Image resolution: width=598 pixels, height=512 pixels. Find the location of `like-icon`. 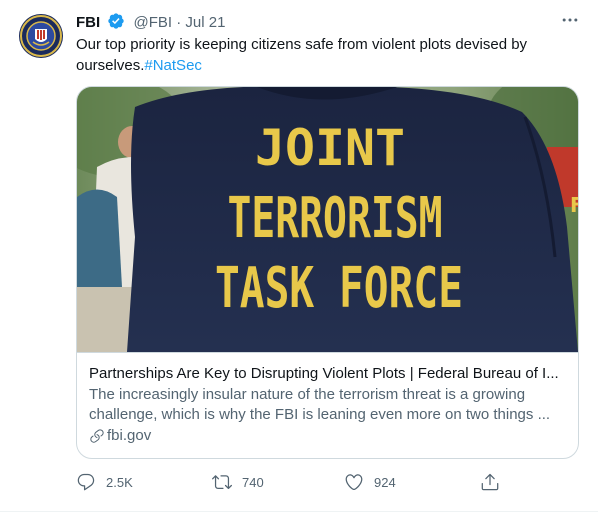

like-icon is located at coordinates (354, 482).